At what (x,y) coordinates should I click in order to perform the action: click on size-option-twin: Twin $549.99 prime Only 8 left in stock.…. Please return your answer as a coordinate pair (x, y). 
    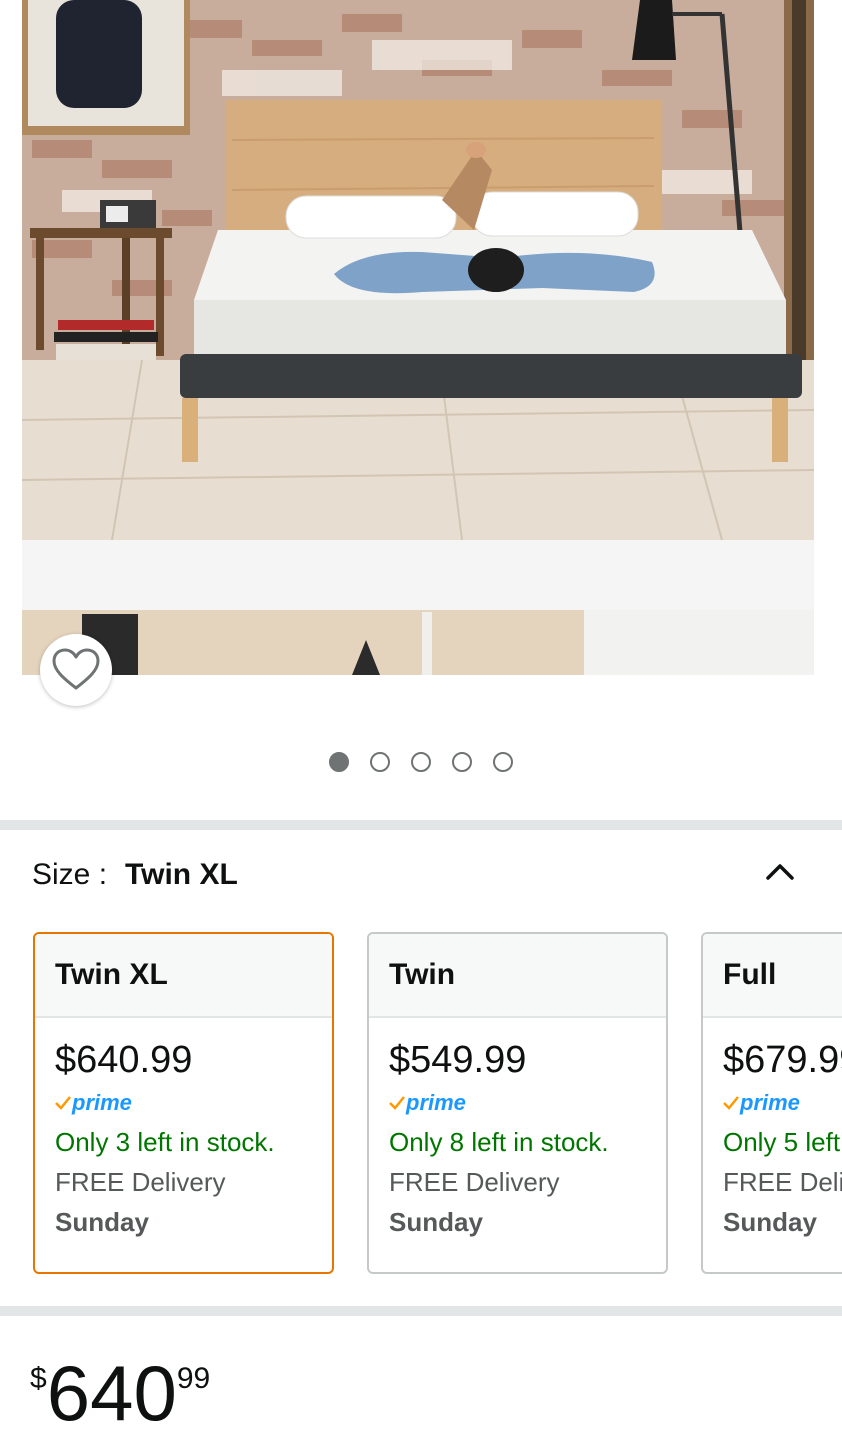
    Looking at the image, I should click on (517, 1103).